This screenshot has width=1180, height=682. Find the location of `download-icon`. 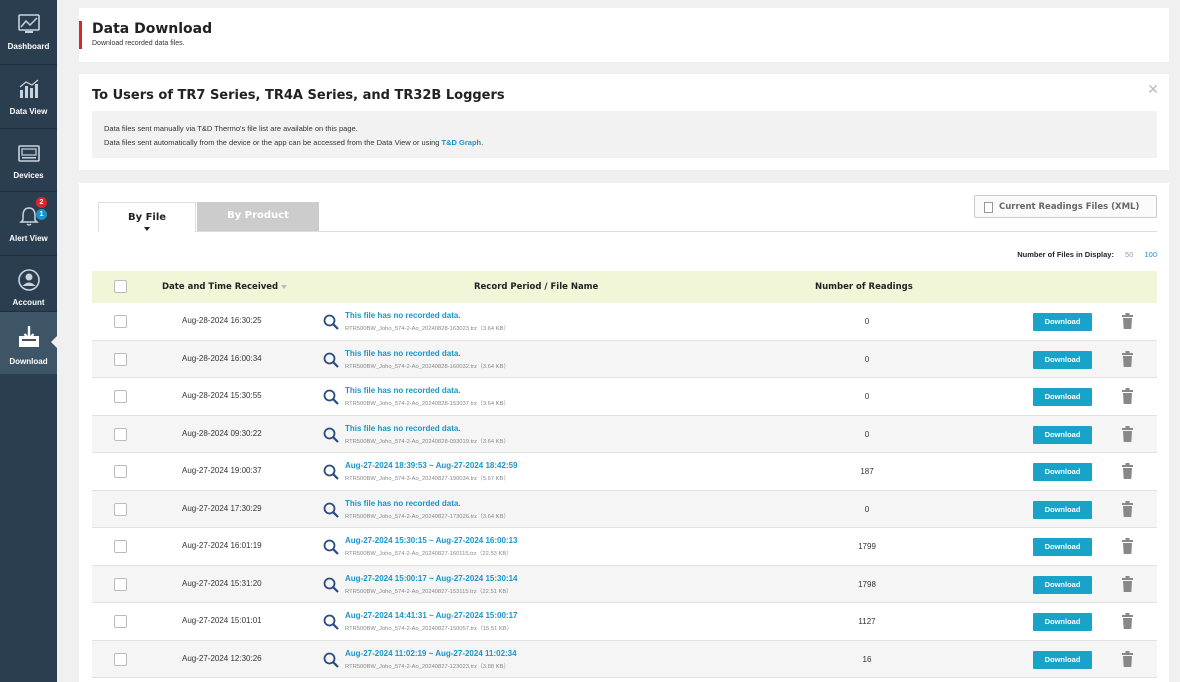

download-icon is located at coordinates (28, 337).